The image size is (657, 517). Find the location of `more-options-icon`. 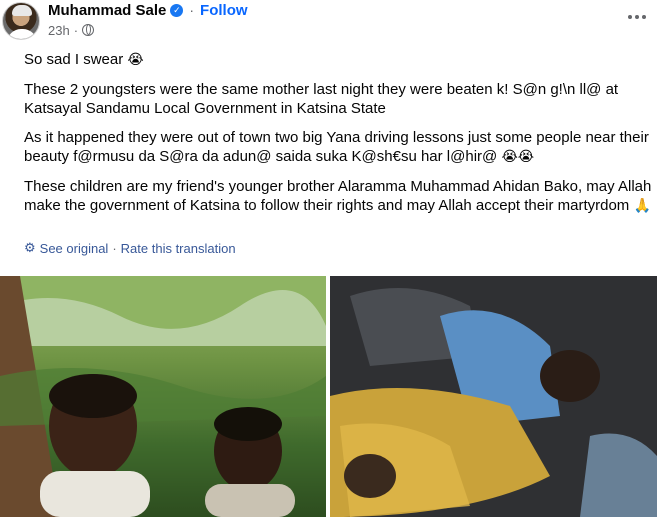

more-options-icon is located at coordinates (637, 17).